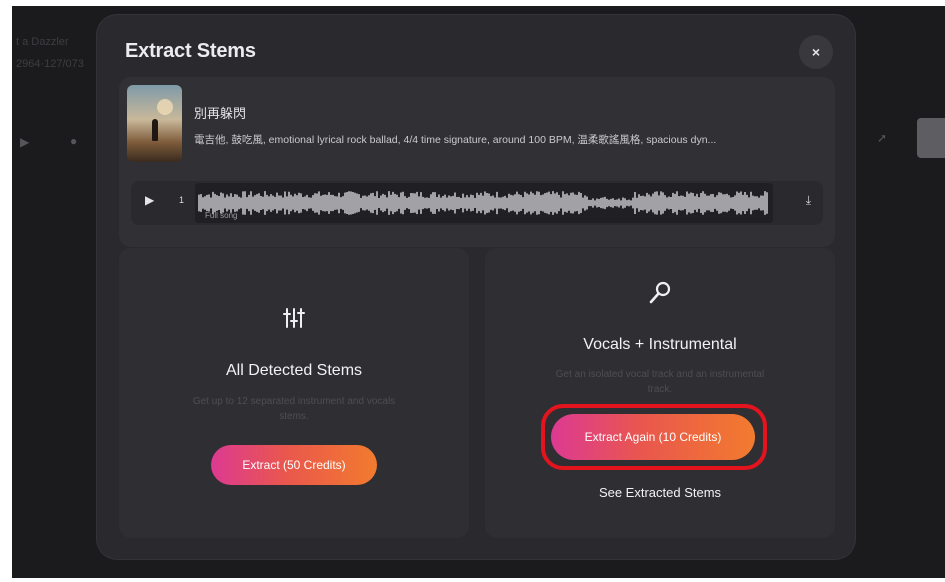  Describe the element at coordinates (294, 370) in the screenshot. I see `all-stems-title: All Detected Stems` at that location.